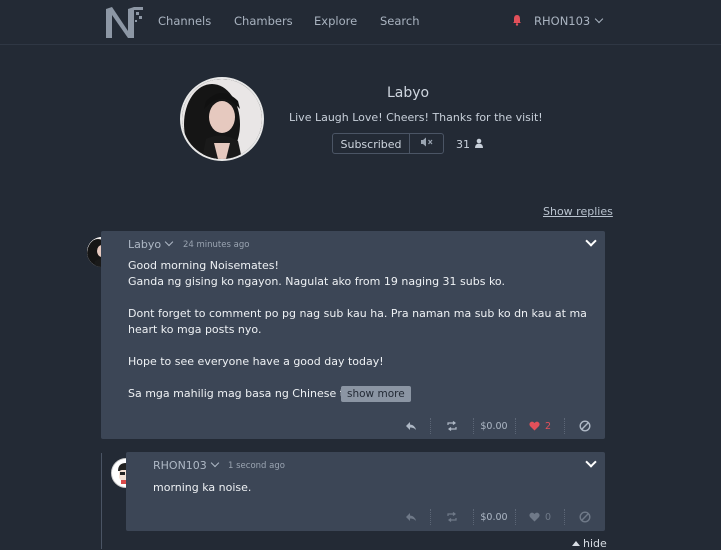 The width and height of the screenshot is (721, 550). I want to click on reply-author-name: RHON103, so click(180, 465).